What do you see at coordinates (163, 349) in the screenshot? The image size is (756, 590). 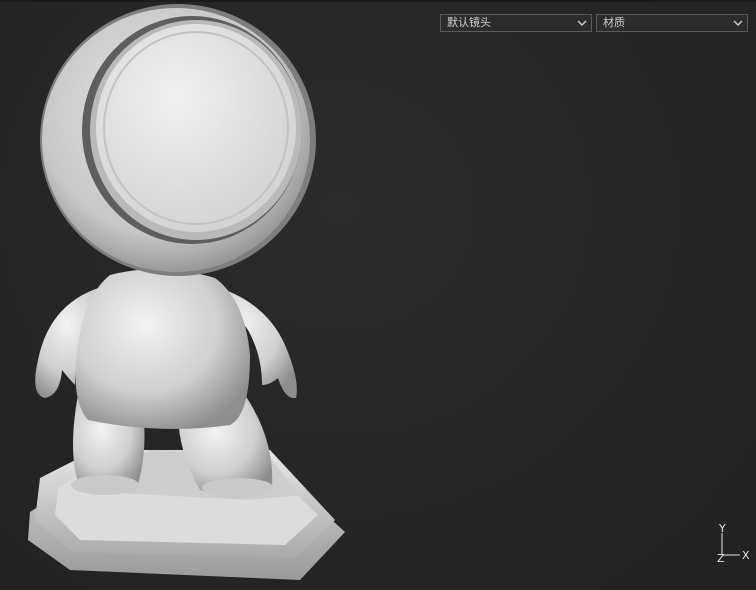 I see `torso` at bounding box center [163, 349].